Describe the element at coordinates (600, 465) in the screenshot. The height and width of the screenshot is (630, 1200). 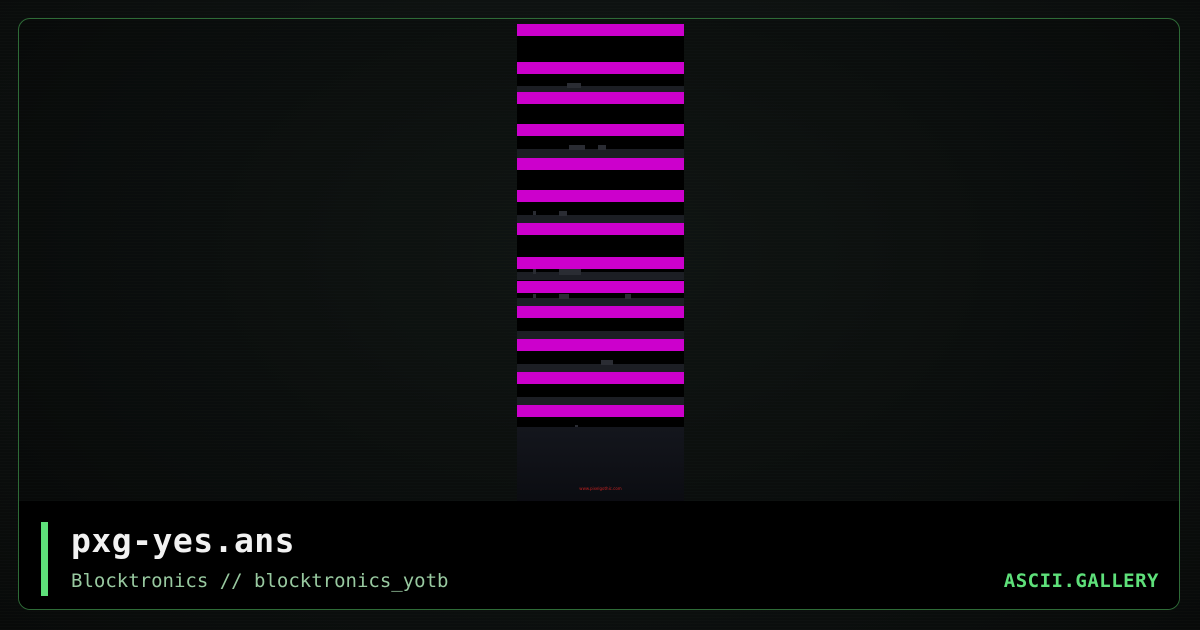
I see `art-footer` at that location.